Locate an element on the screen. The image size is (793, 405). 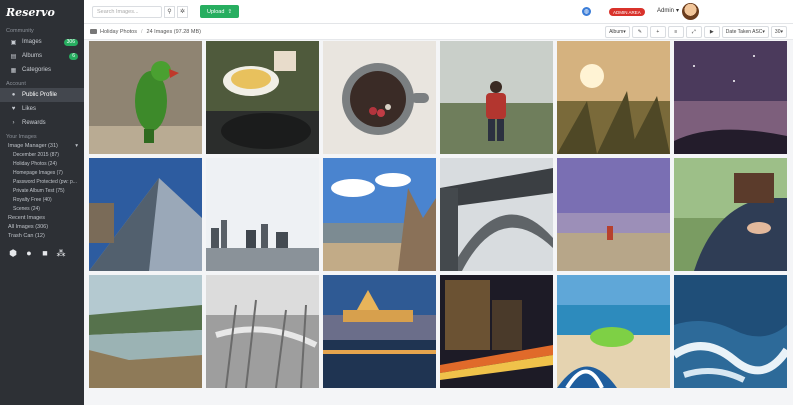
android-icon: ⬢ is located at coordinates (13, 253).